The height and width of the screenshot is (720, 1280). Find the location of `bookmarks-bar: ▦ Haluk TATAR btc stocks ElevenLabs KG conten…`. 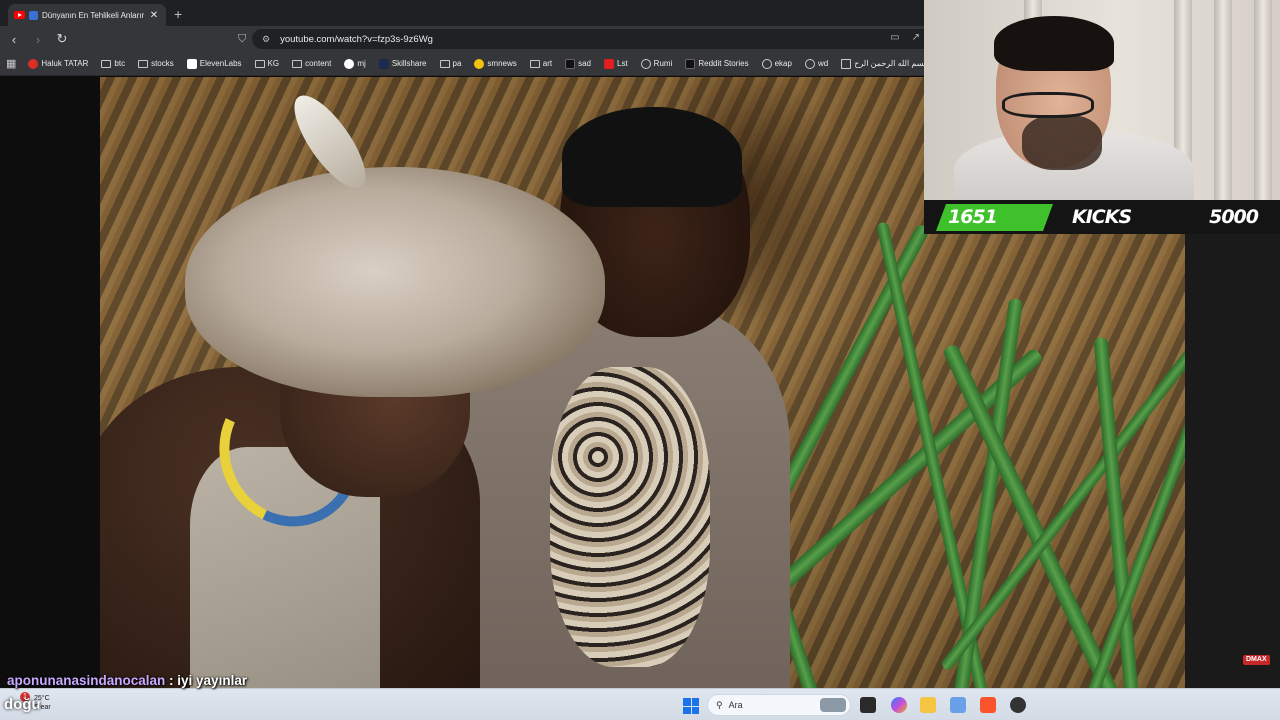

bookmarks-bar: ▦ Haluk TATAR btc stocks ElevenLabs KG conten… is located at coordinates (462, 64).